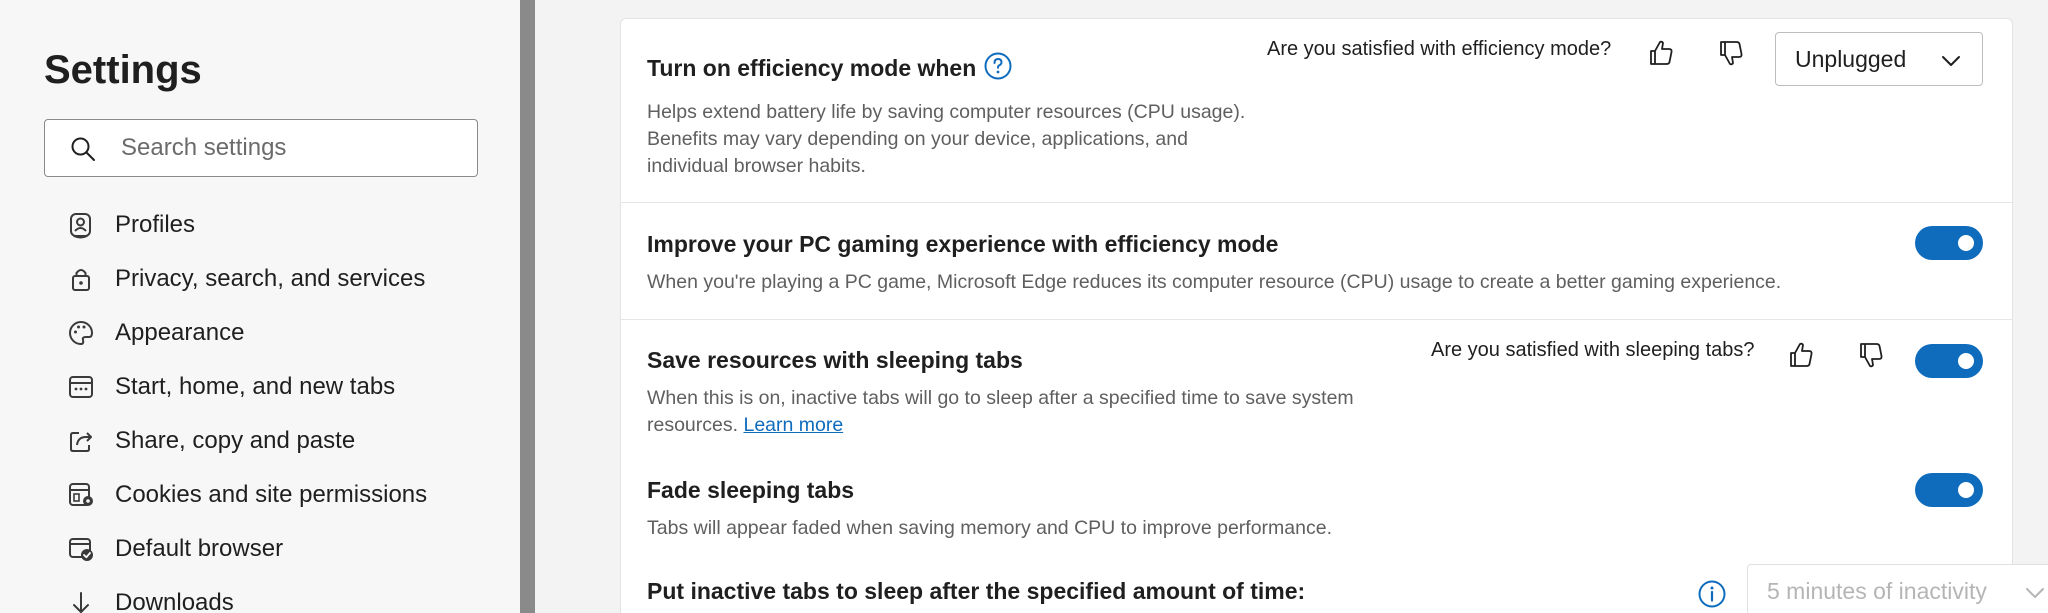 The height and width of the screenshot is (613, 2048). I want to click on sidebar-item-default-browser: Default browser, so click(286, 549).